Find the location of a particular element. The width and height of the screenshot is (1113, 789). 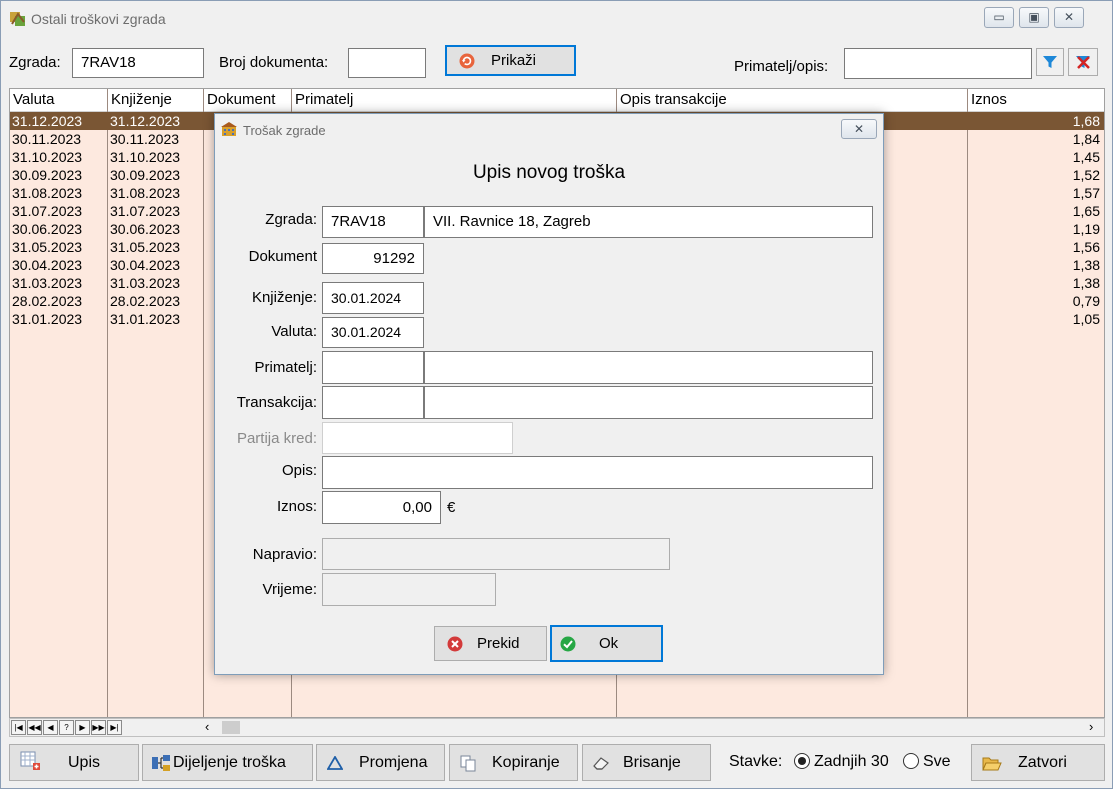

iznos-field: 0,00 is located at coordinates (381, 507).